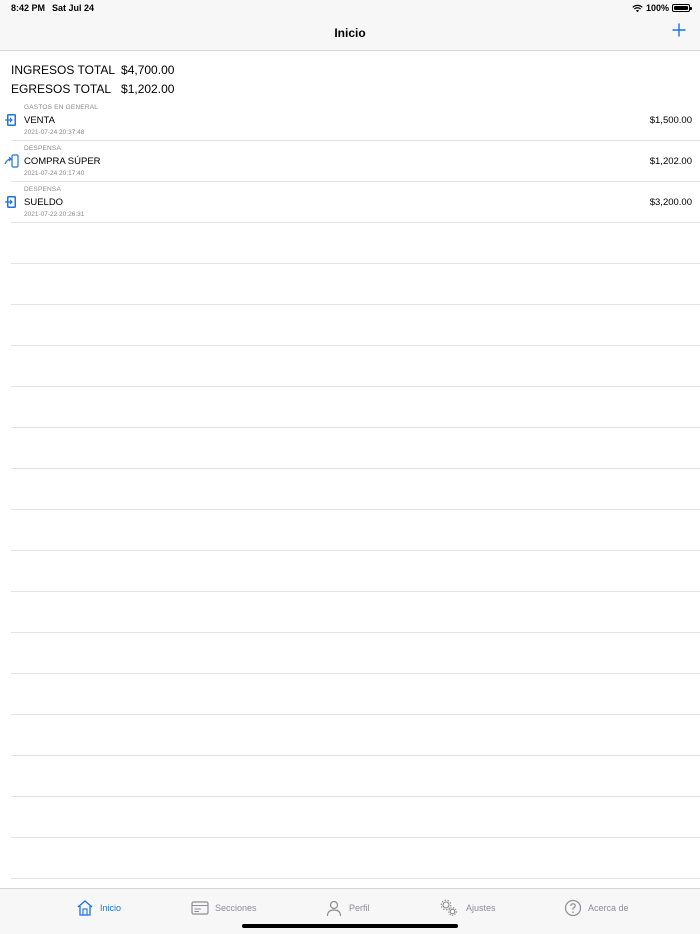 The height and width of the screenshot is (934, 700). What do you see at coordinates (670, 120) in the screenshot?
I see `transaction-amount: $1,500.00` at bounding box center [670, 120].